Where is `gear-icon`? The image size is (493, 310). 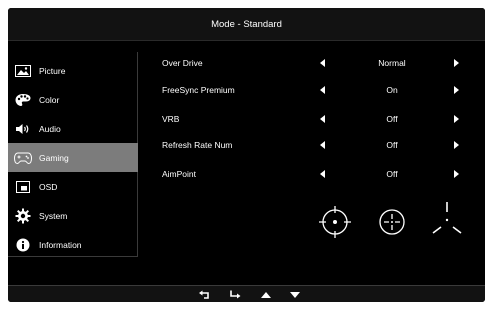
gear-icon is located at coordinates (23, 215).